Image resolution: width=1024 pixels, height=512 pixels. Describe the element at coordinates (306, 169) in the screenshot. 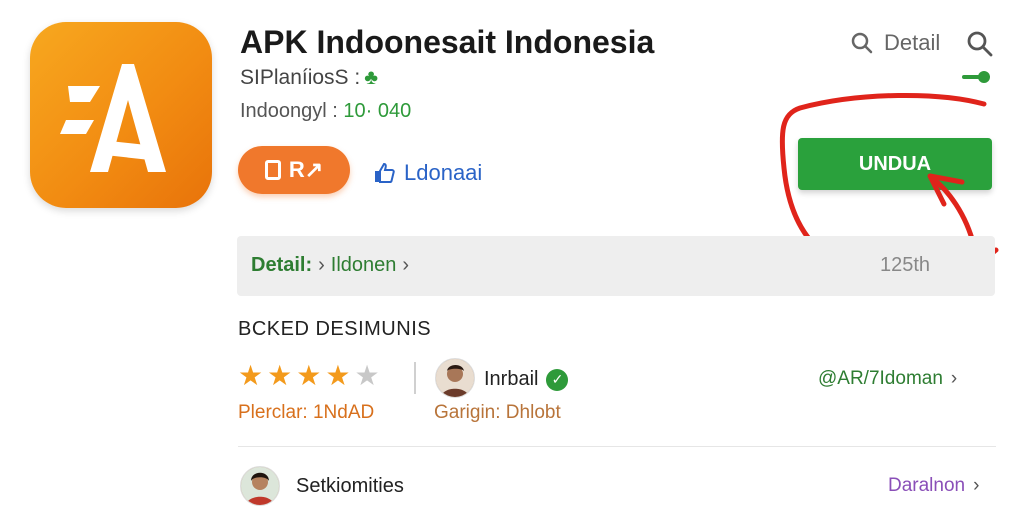

I see `share-pill-label: R↗` at that location.